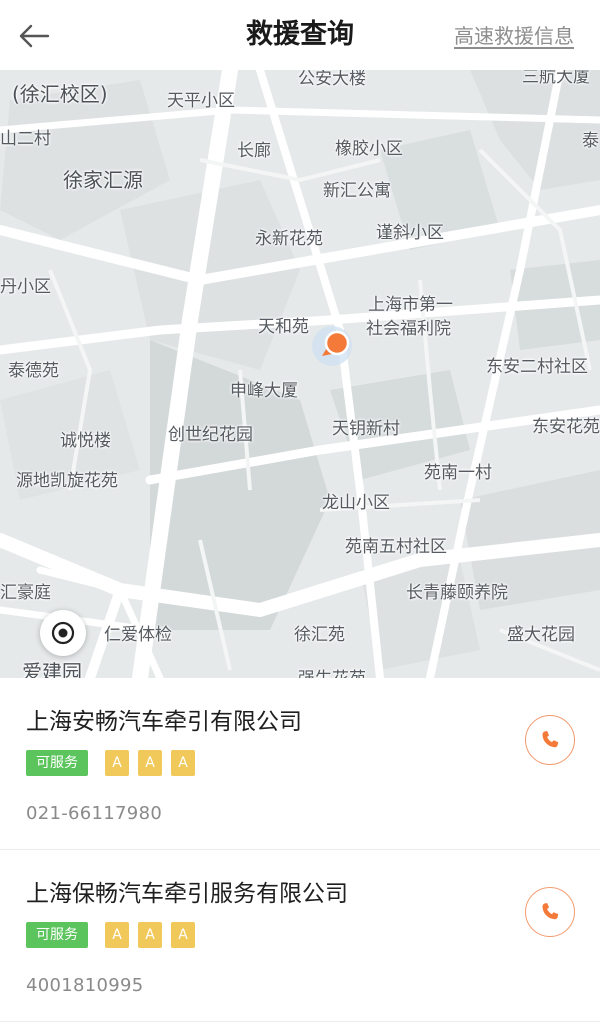 This screenshot has width=600, height=1035. Describe the element at coordinates (25, 287) in the screenshot. I see `map-label: 丹小区` at that location.